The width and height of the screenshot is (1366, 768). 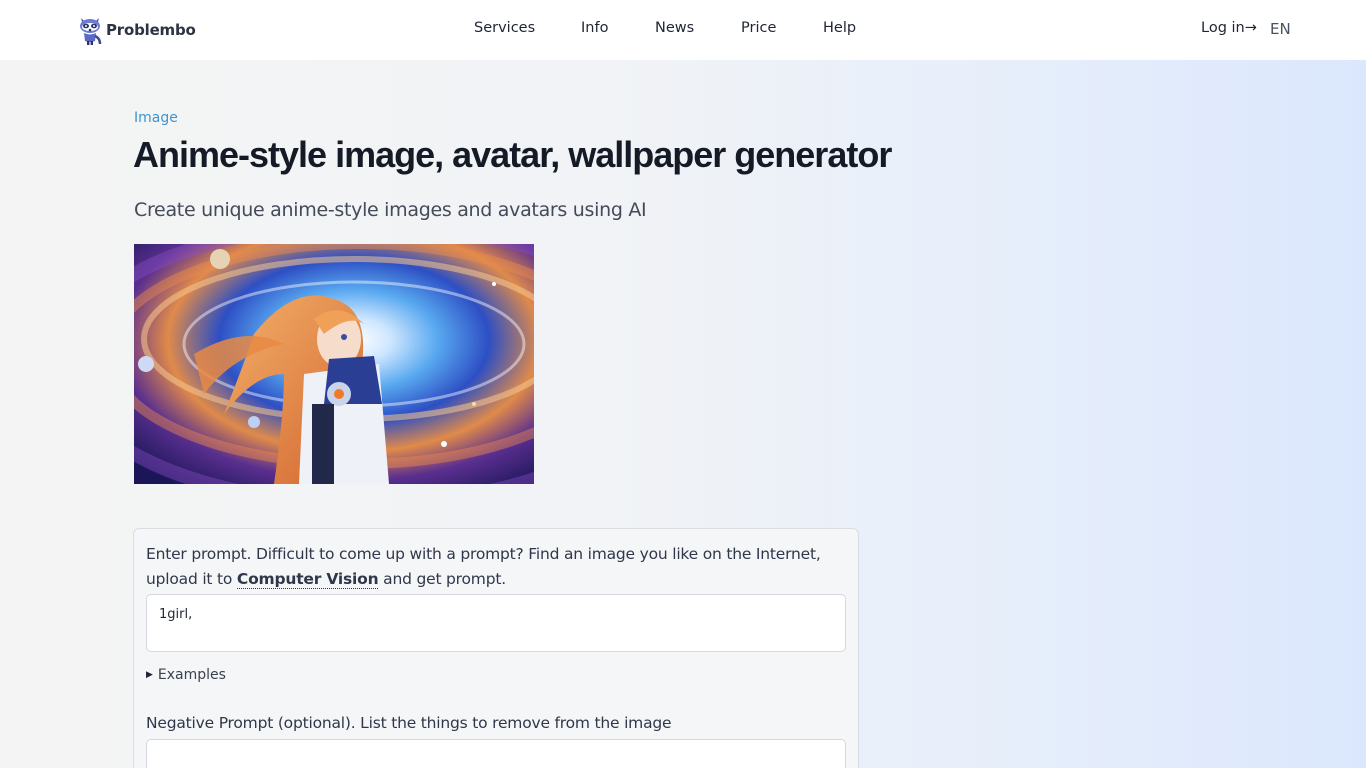 What do you see at coordinates (307, 579) in the screenshot?
I see `computer-vision-link: Computer Vision` at bounding box center [307, 579].